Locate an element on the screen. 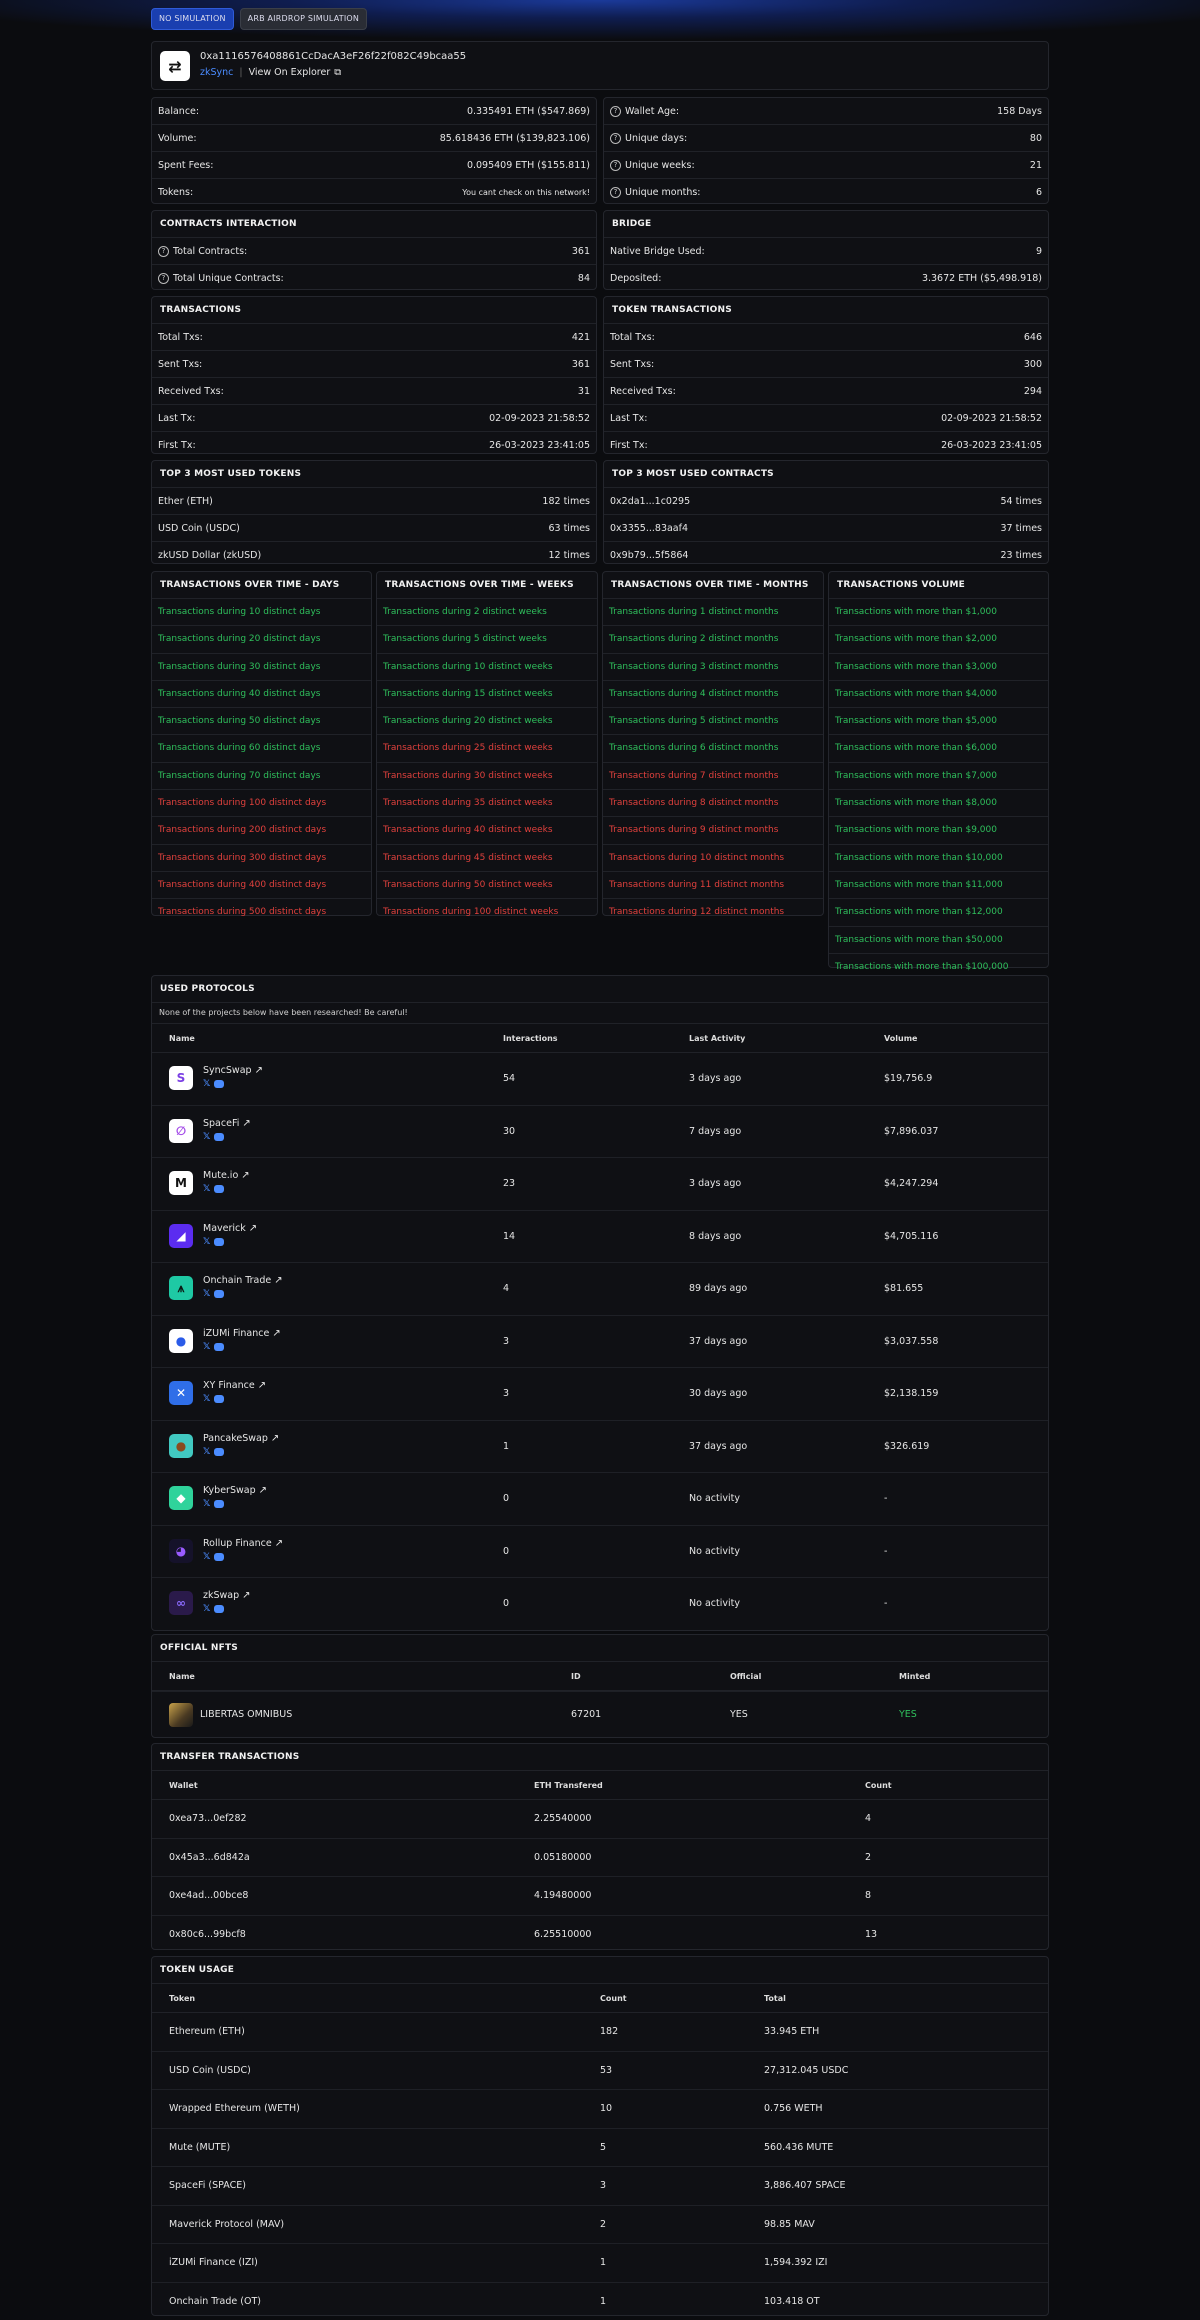  protocol-name-line: XY Finance↗ is located at coordinates (234, 1385).